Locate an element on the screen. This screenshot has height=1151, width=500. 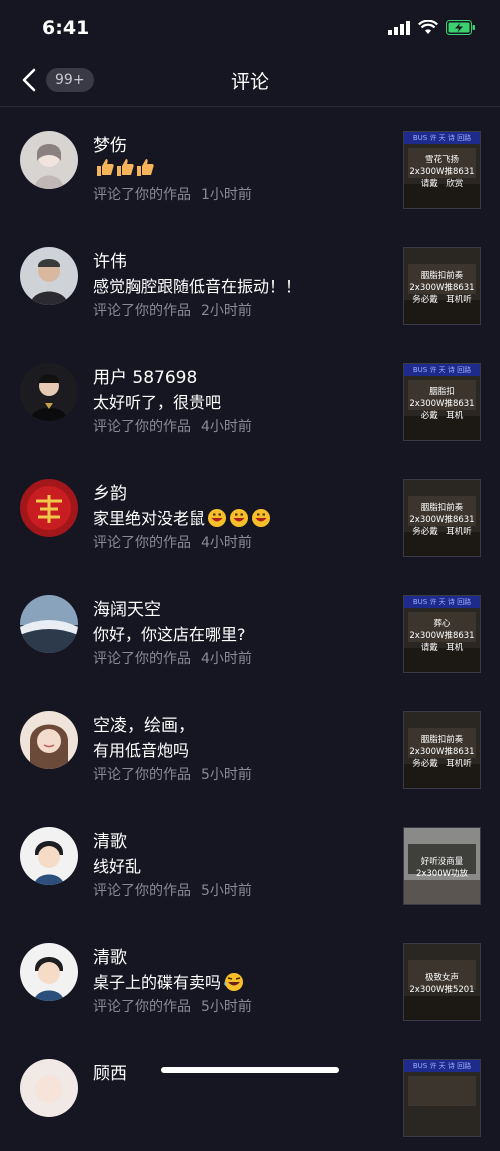
thumbs-up-icon is located at coordinates (125, 169).